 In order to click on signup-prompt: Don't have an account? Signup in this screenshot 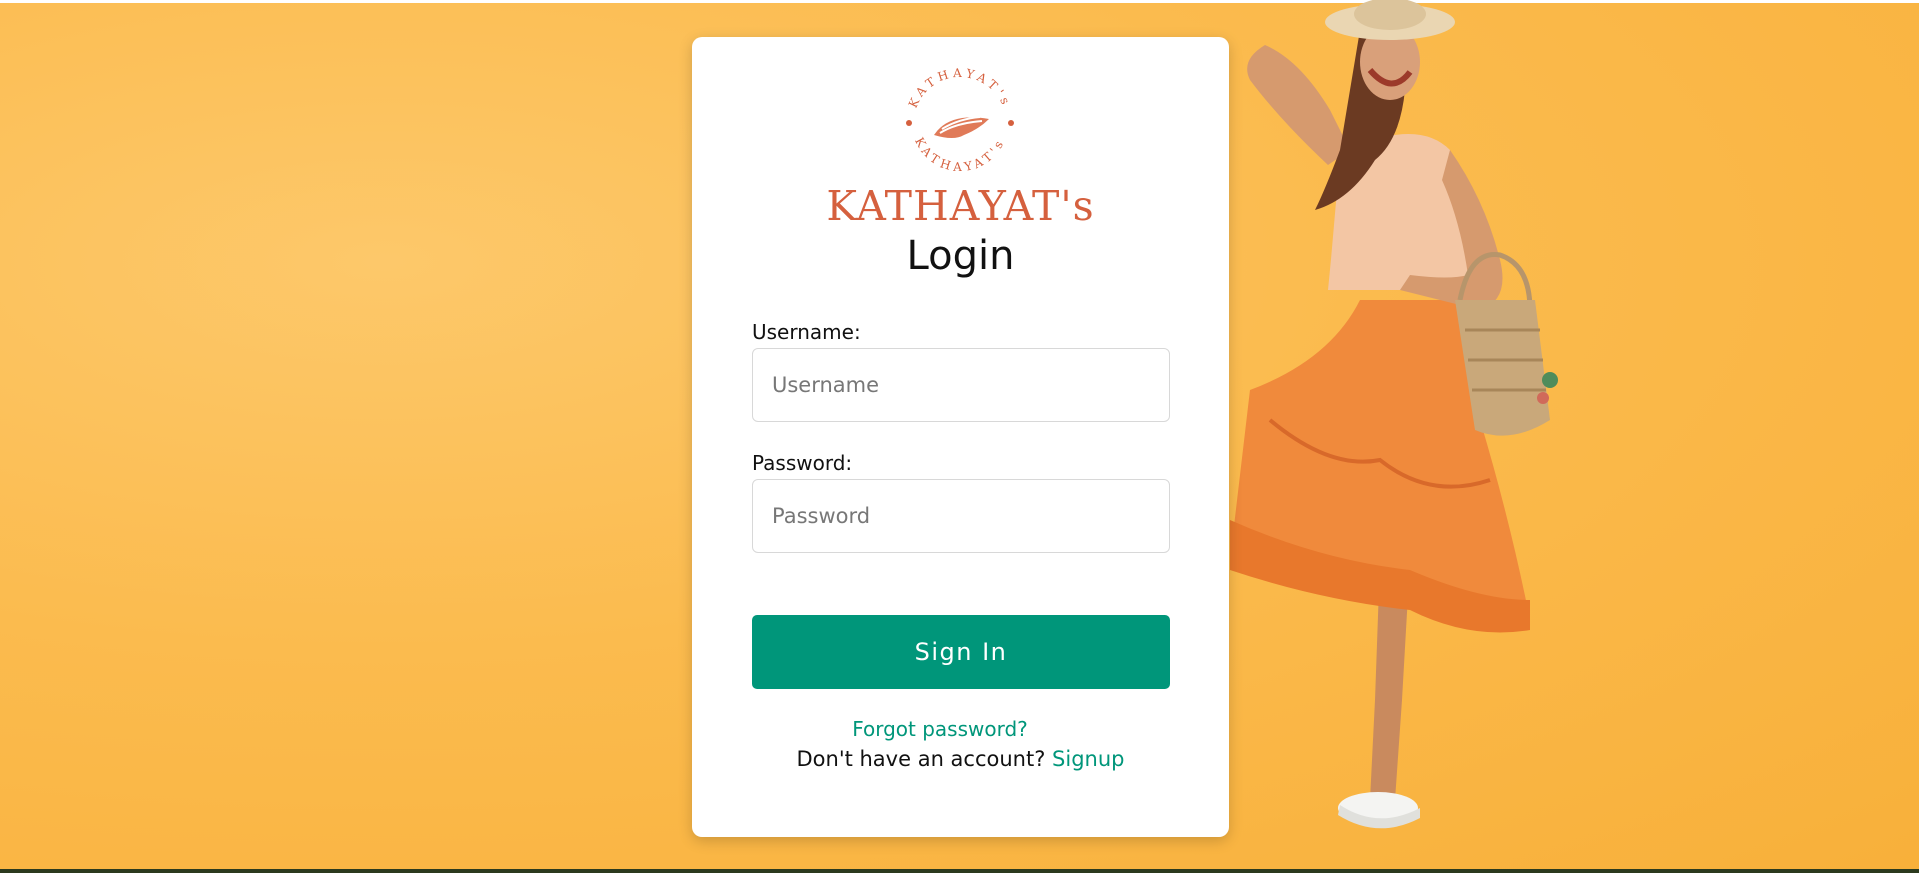, I will do `click(960, 759)`.